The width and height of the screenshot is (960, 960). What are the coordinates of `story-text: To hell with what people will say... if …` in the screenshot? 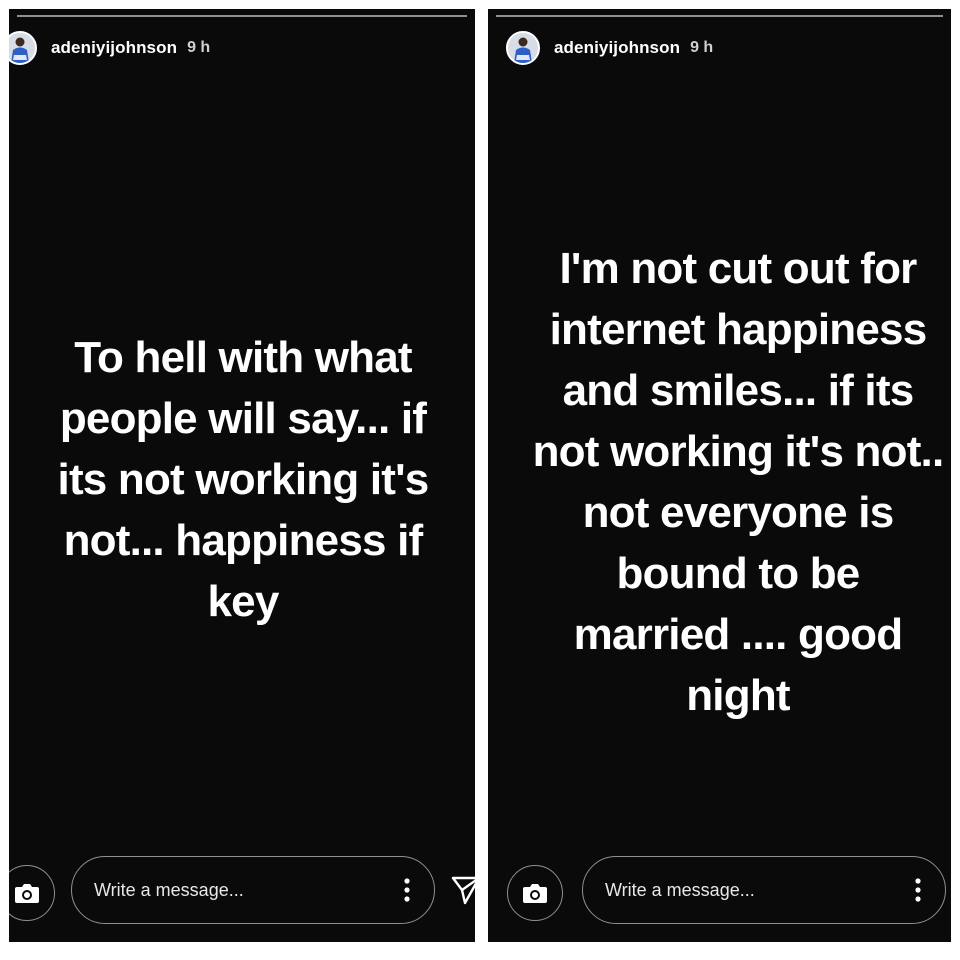 It's located at (243, 479).